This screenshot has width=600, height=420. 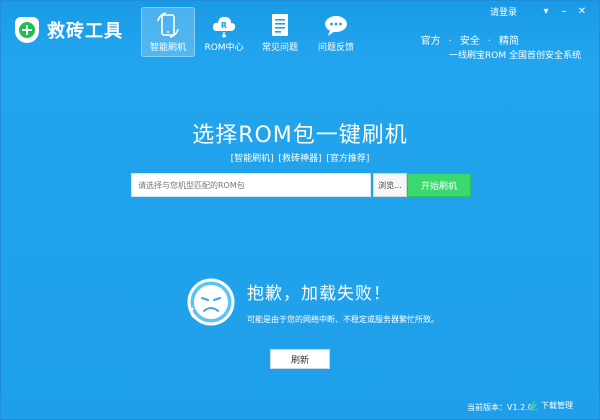 I want to click on nav-feedback: 问题反馈, so click(x=336, y=32).